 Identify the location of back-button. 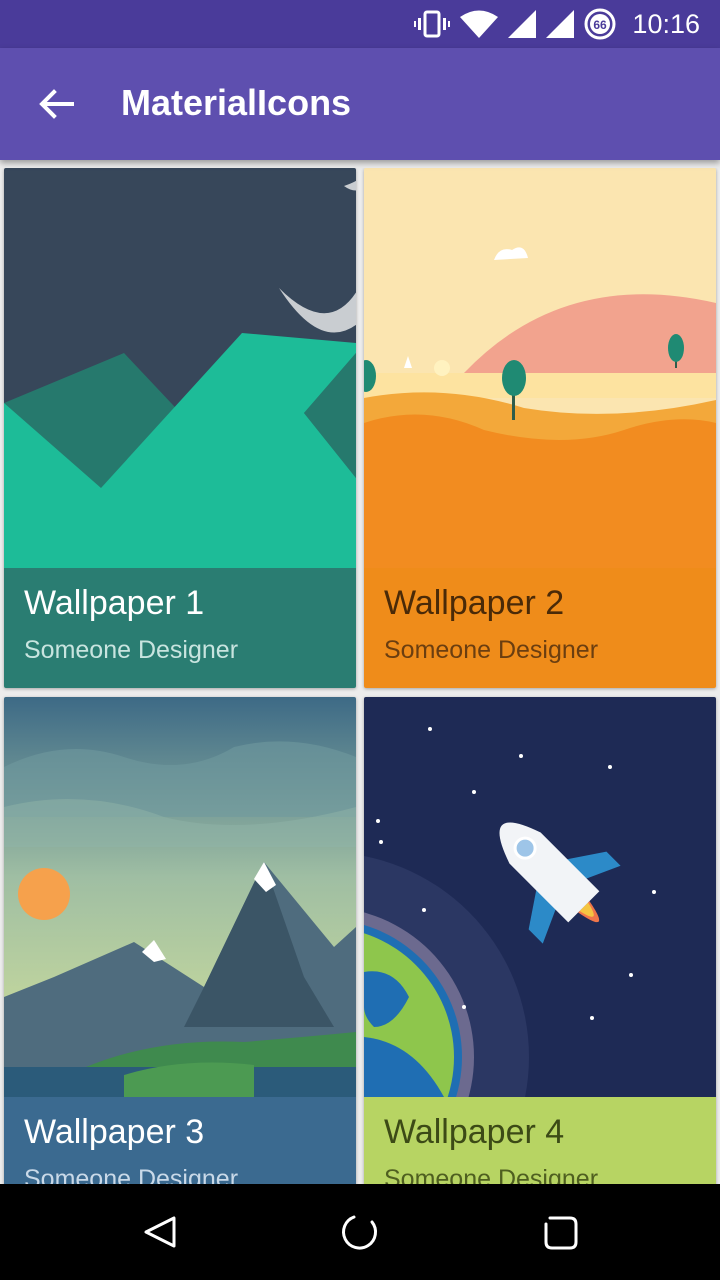
(56, 104).